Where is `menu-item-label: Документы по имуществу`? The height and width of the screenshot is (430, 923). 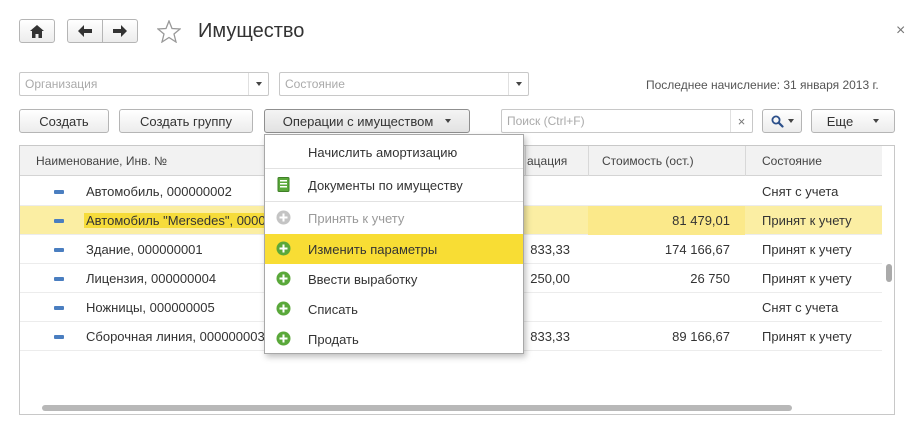
menu-item-label: Документы по имуществу is located at coordinates (385, 185).